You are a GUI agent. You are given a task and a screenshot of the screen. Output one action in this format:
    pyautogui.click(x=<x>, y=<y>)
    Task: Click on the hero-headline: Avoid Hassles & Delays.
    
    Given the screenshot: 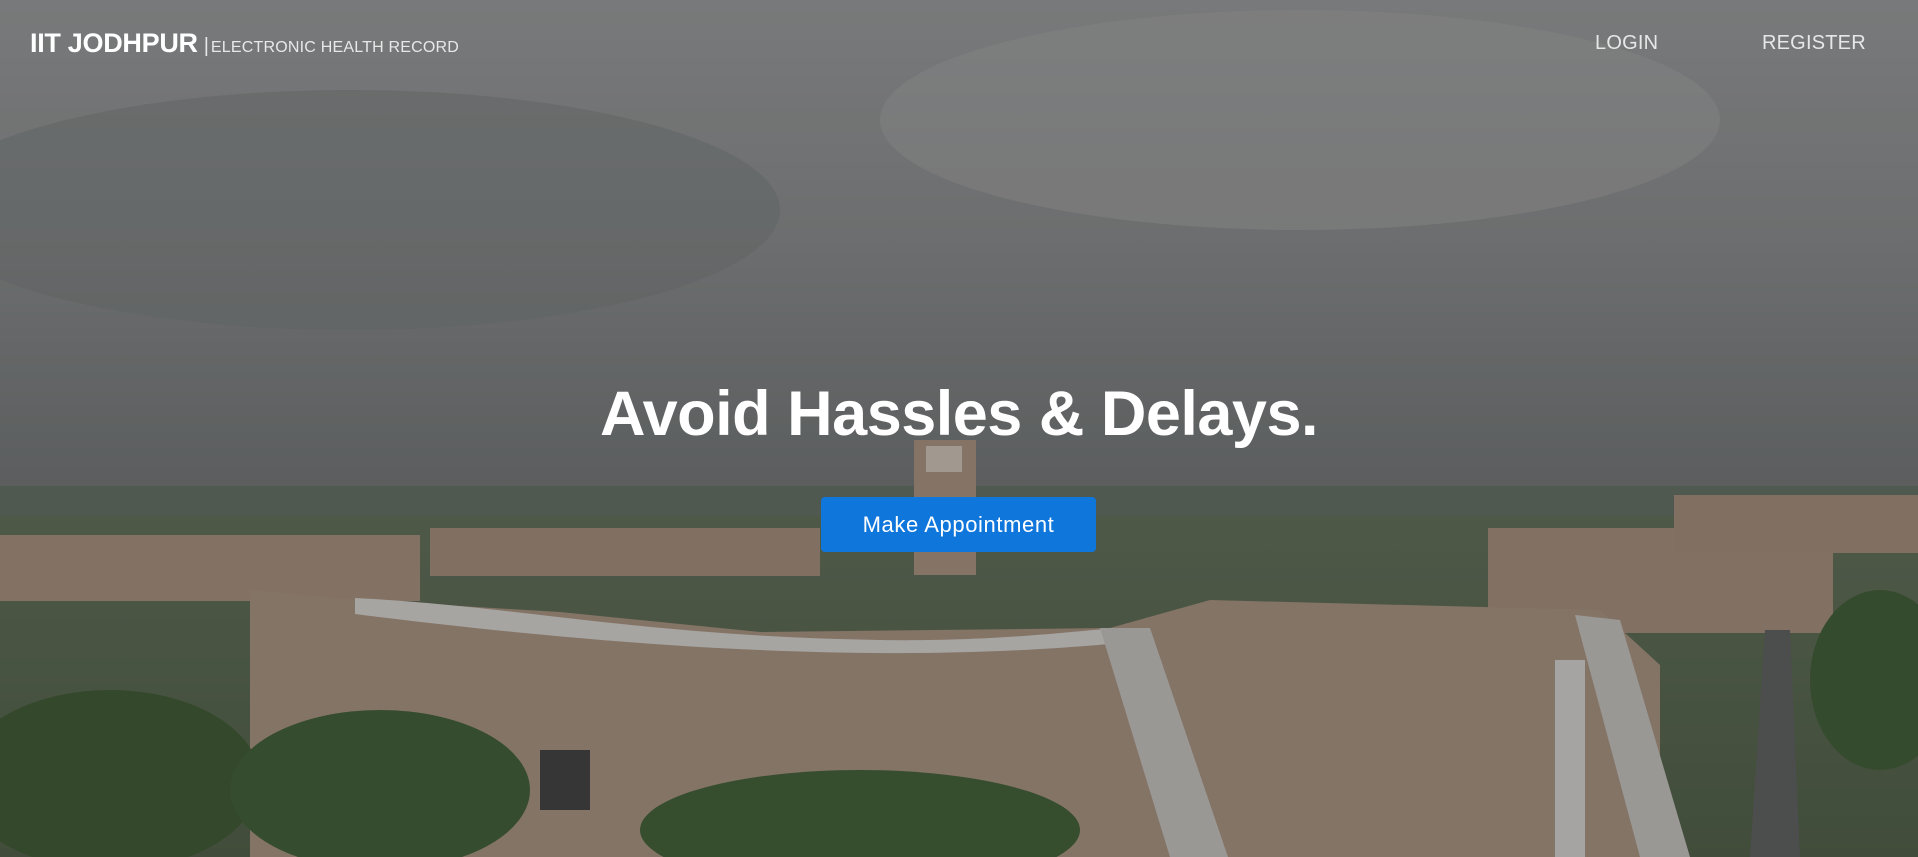 What is the action you would take?
    pyautogui.click(x=959, y=414)
    